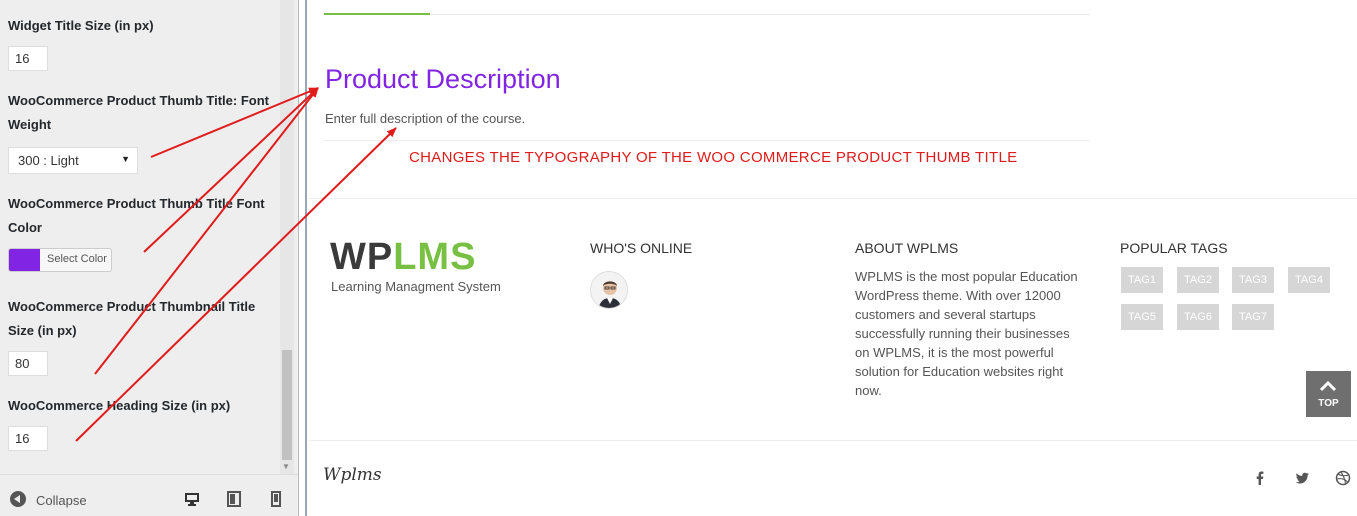  I want to click on widget-title-size-input: 16, so click(28, 58).